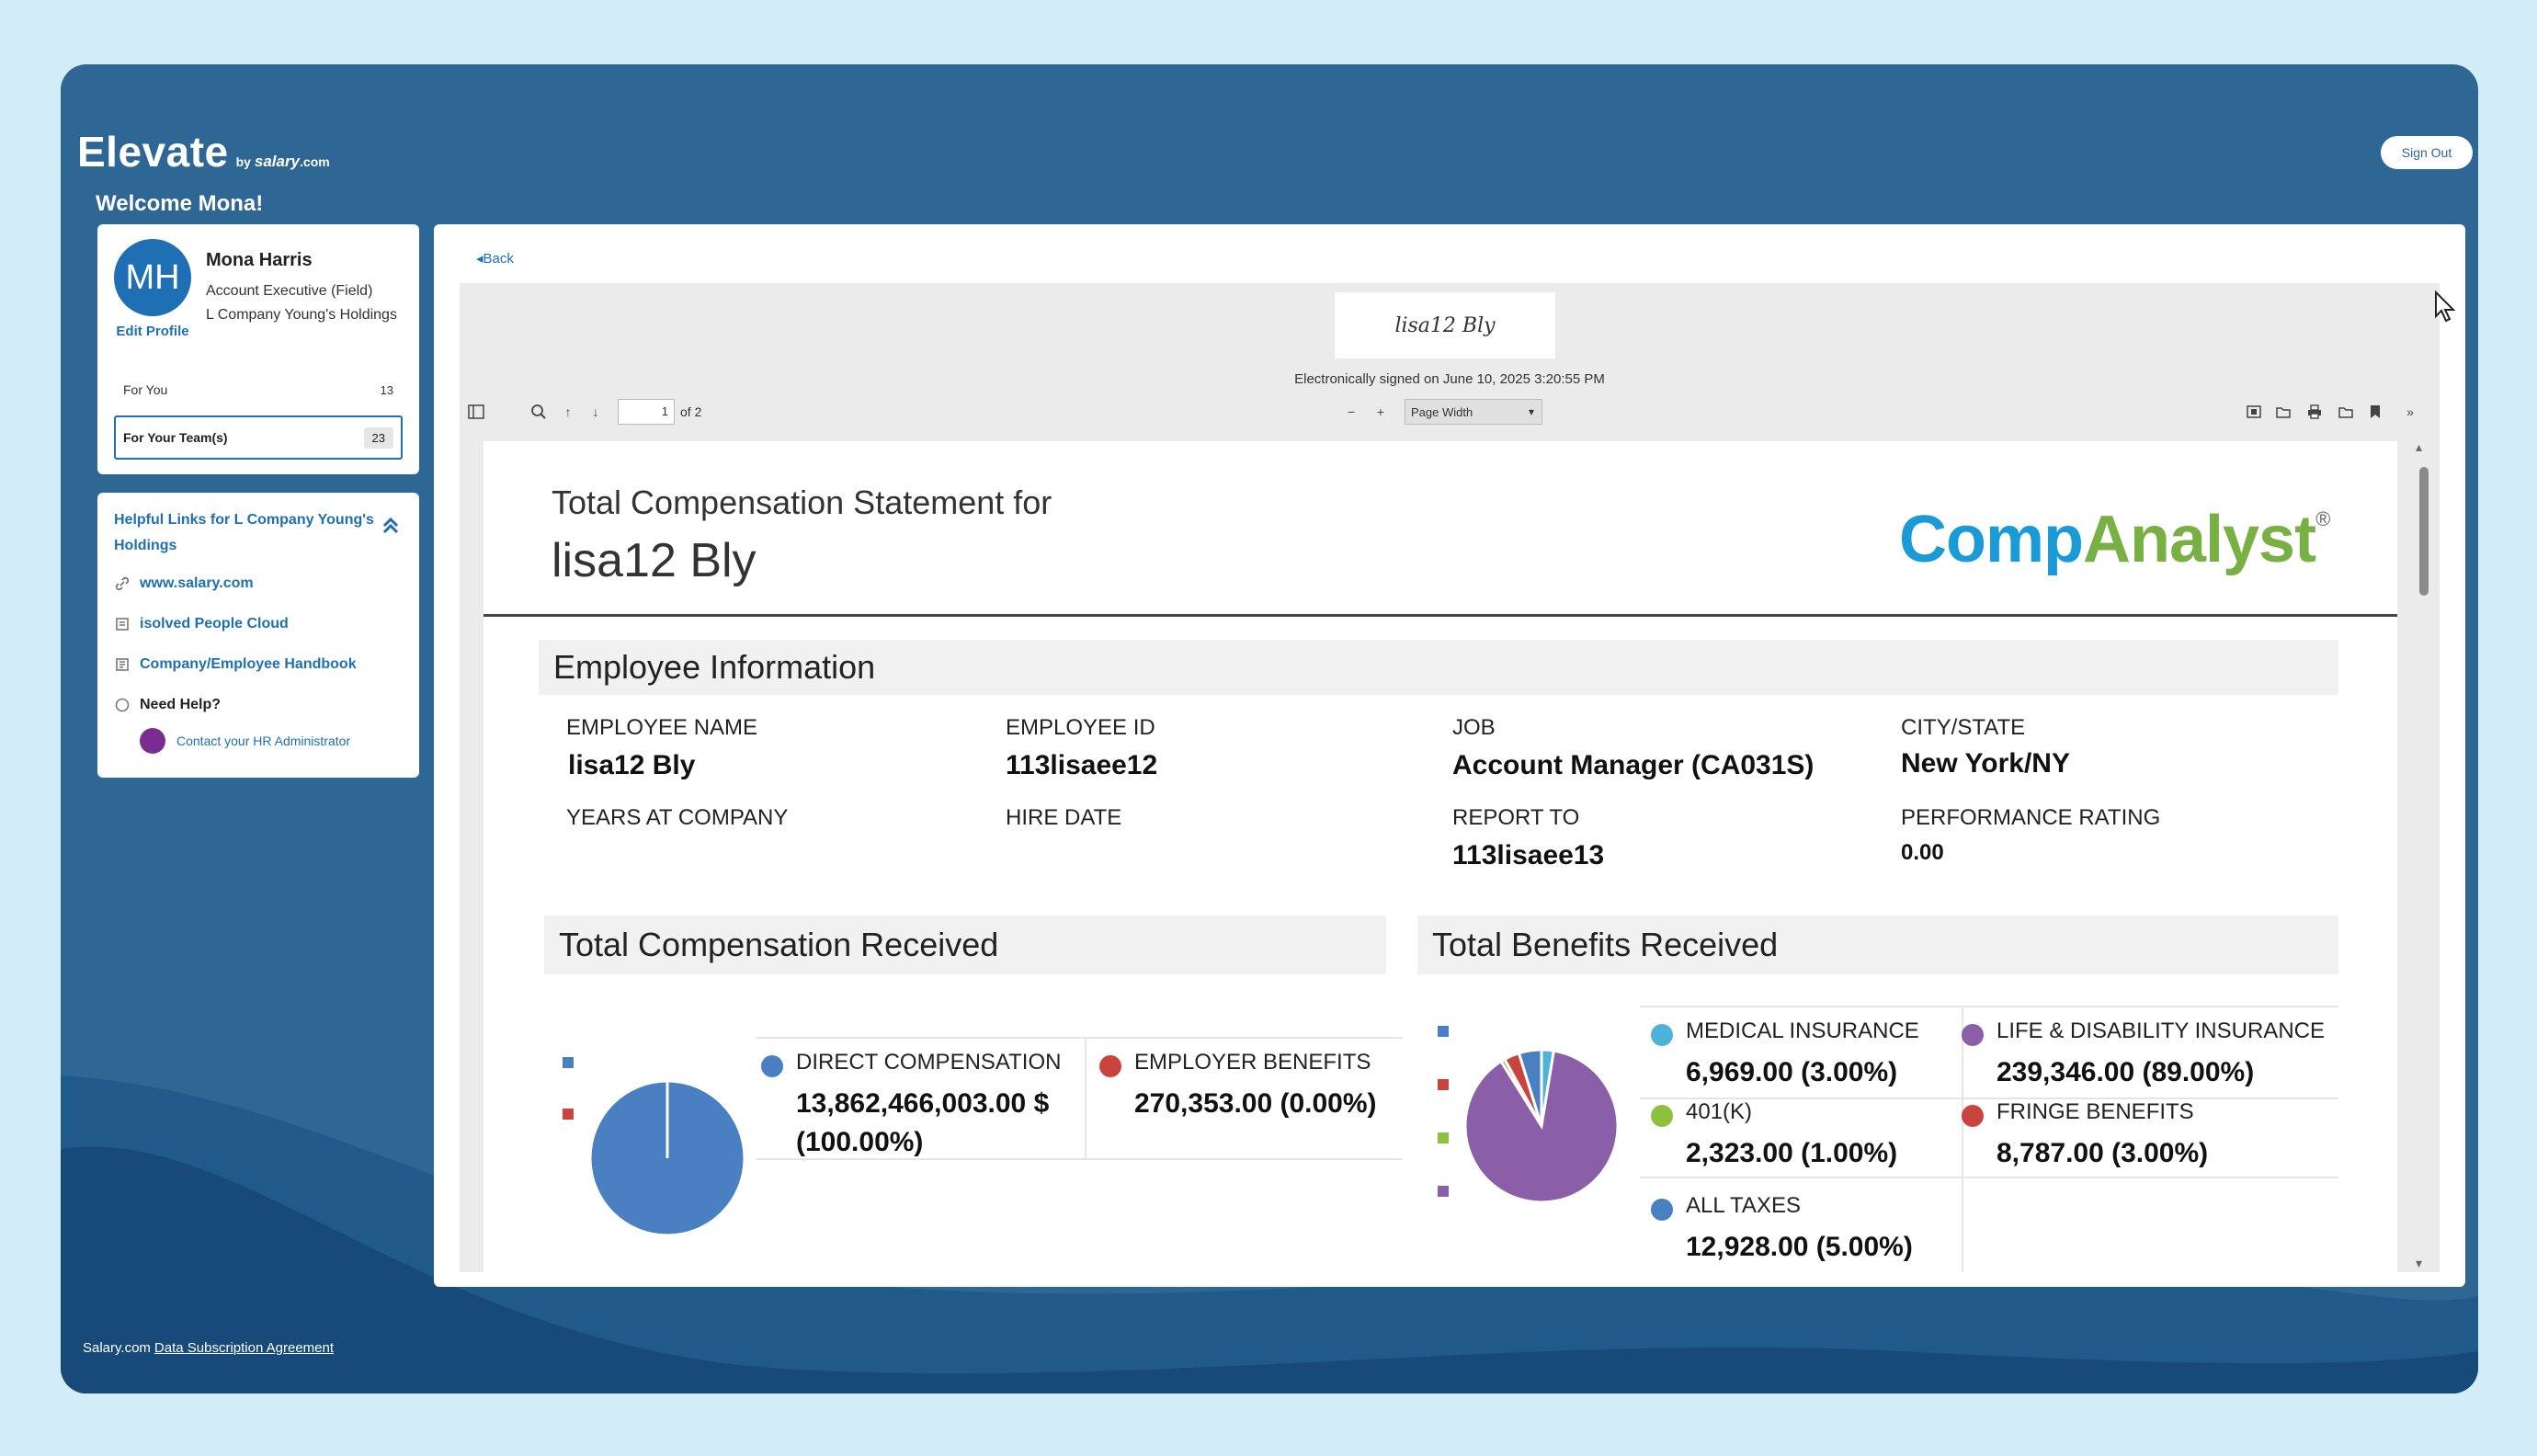 The width and height of the screenshot is (2537, 1456). I want to click on hire-date-label: HIRE DATE, so click(1064, 817).